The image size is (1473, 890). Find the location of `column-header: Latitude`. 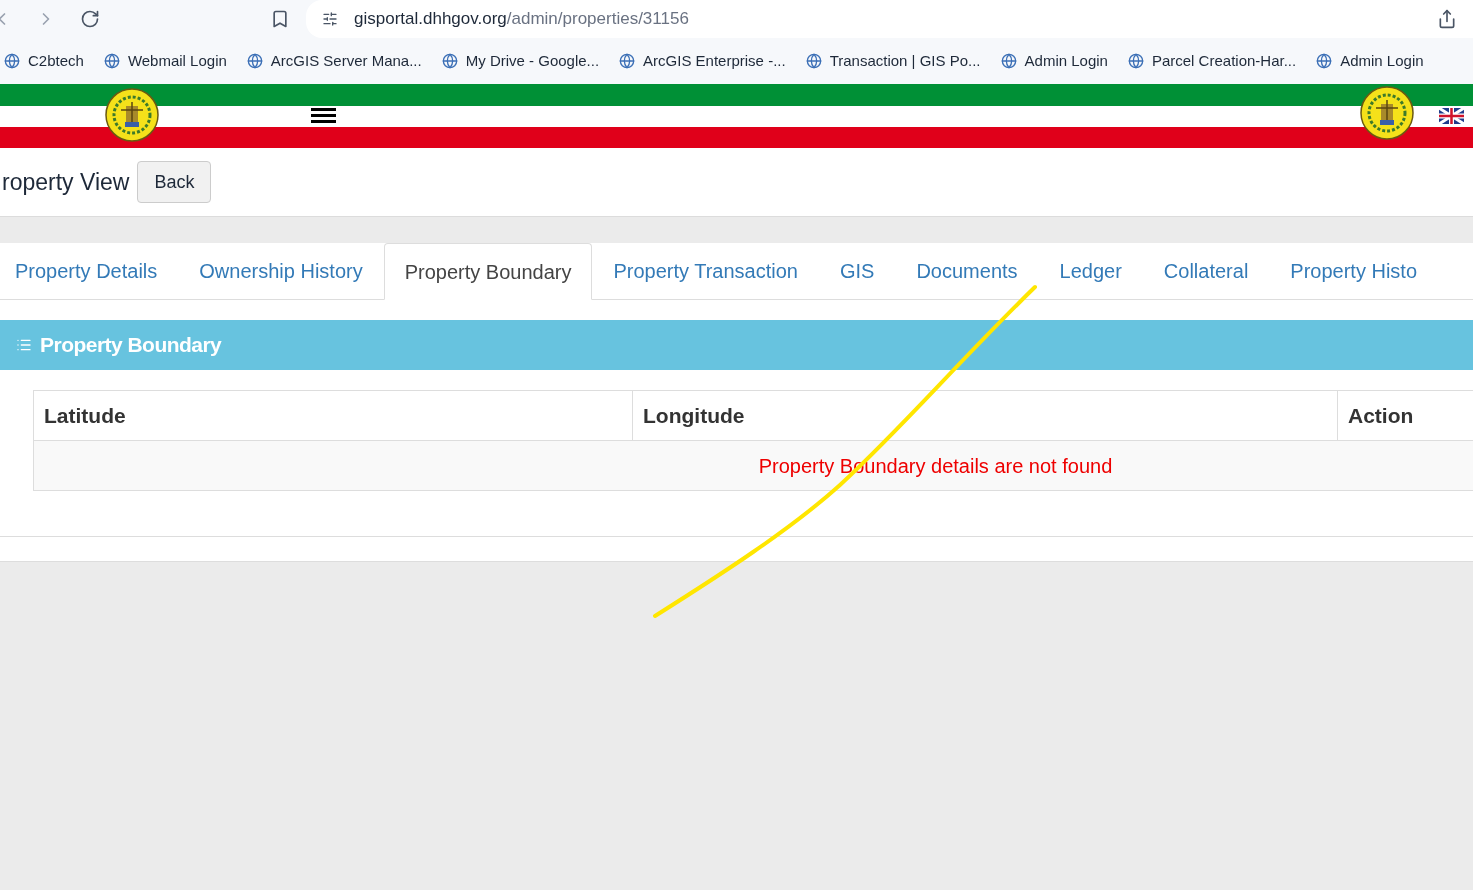

column-header: Latitude is located at coordinates (85, 415).